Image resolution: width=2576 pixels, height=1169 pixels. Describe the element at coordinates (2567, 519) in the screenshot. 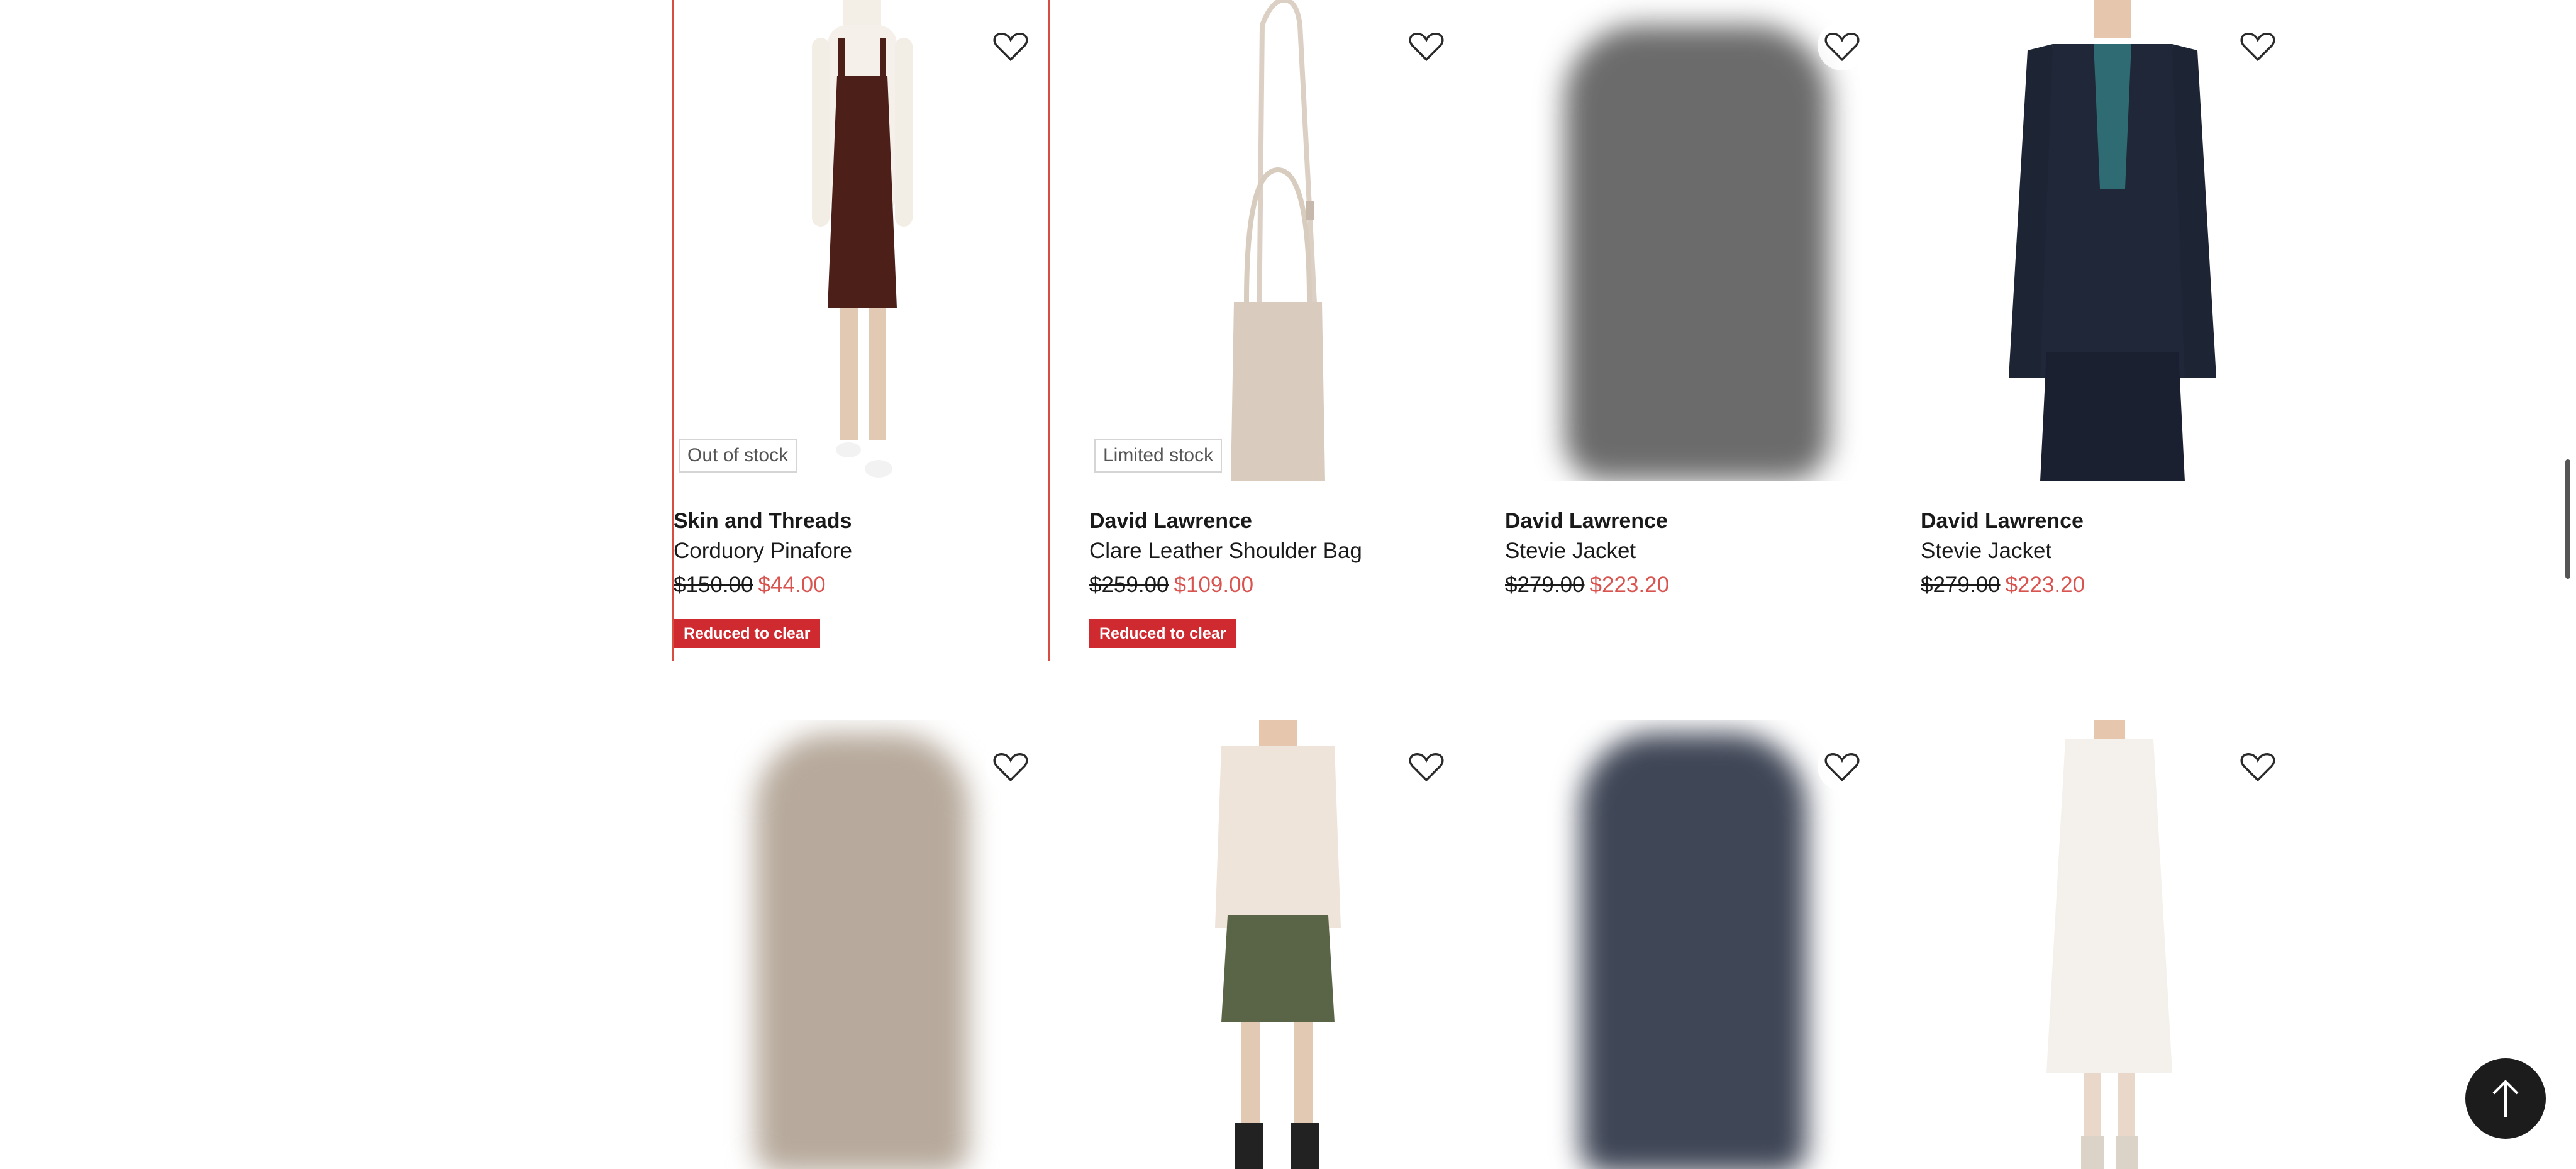

I see `page-scrollbar` at that location.